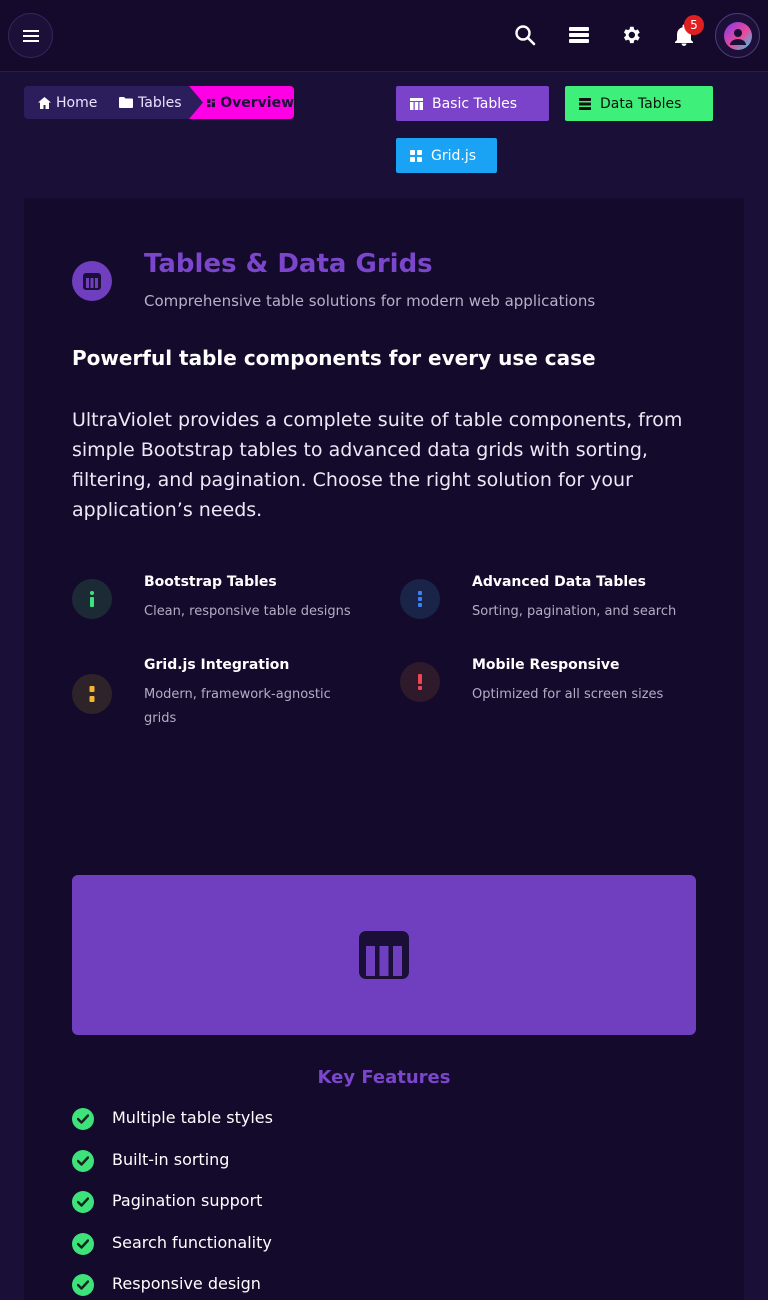  What do you see at coordinates (574, 611) in the screenshot?
I see `feature-desc: Sorting, pagination, and search` at bounding box center [574, 611].